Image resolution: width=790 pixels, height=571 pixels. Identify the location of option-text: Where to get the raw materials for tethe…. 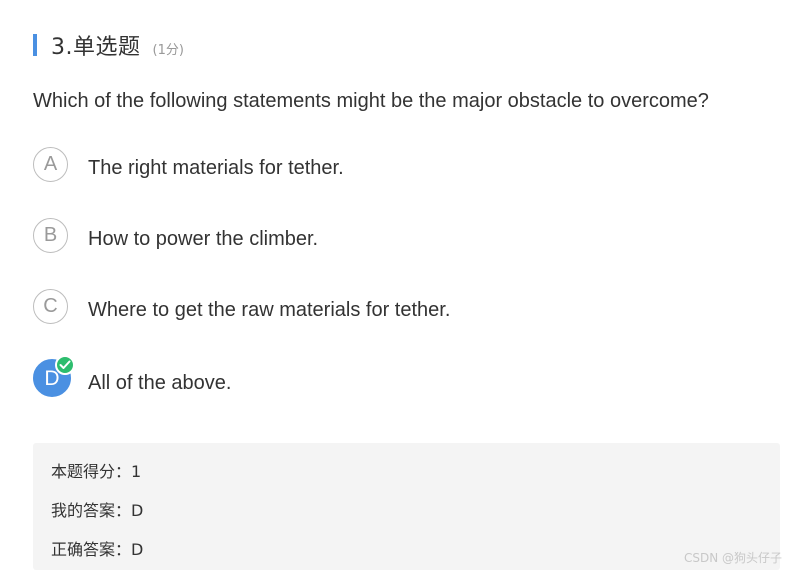
(269, 310).